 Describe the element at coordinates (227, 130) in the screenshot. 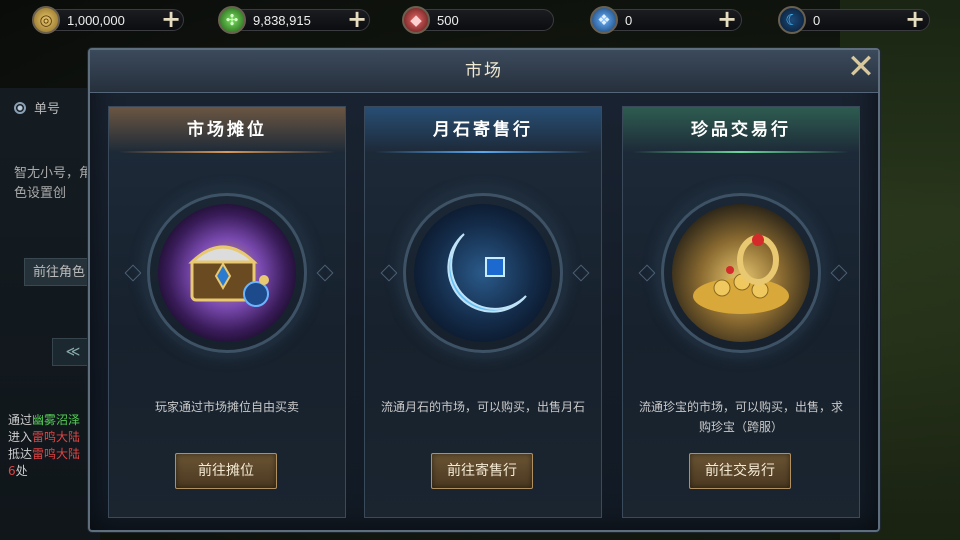

I see `card-title: 市场摊位` at that location.